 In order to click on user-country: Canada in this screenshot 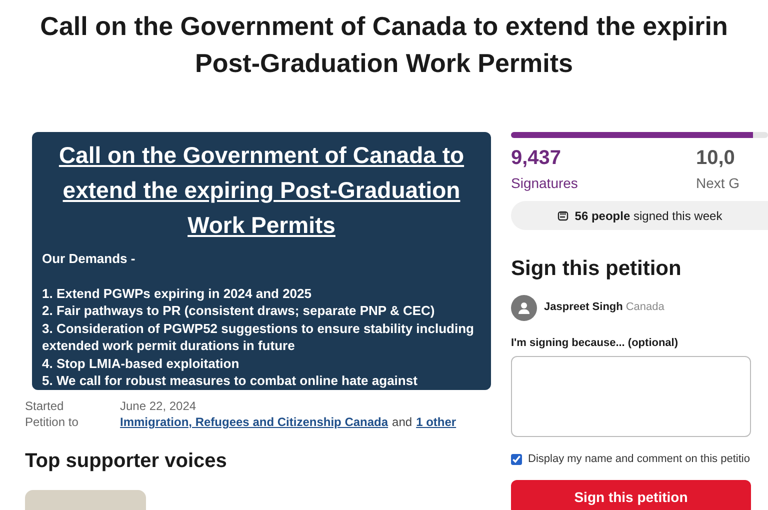, I will do `click(645, 308)`.